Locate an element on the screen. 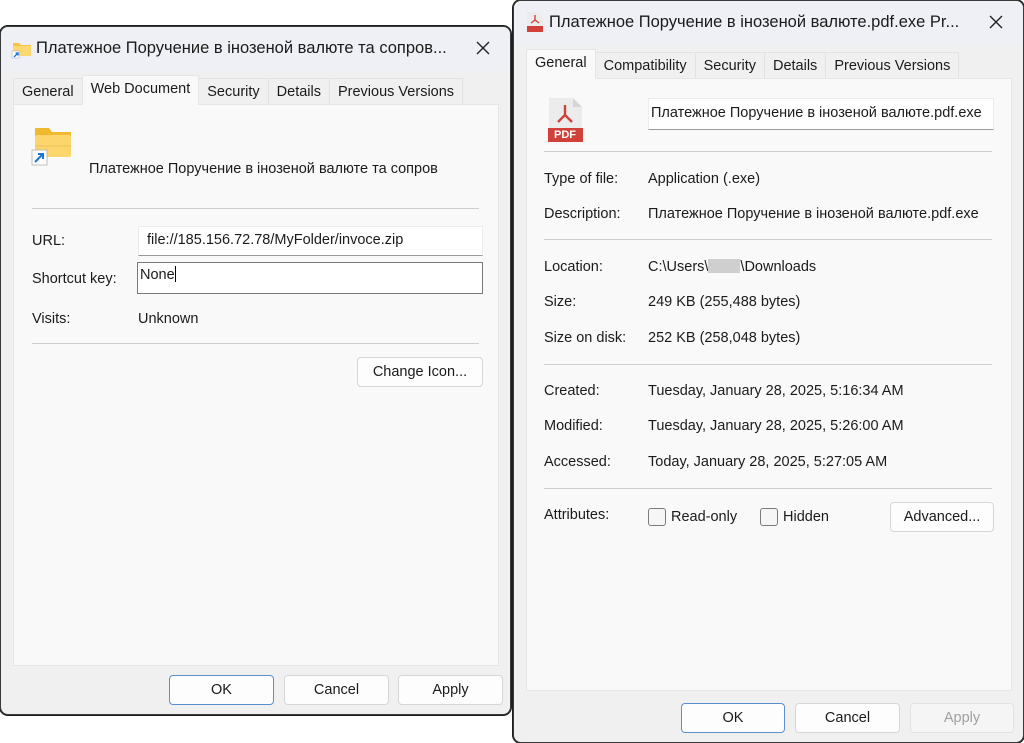 The height and width of the screenshot is (743, 1024). visits-label: Visits: is located at coordinates (51, 319).